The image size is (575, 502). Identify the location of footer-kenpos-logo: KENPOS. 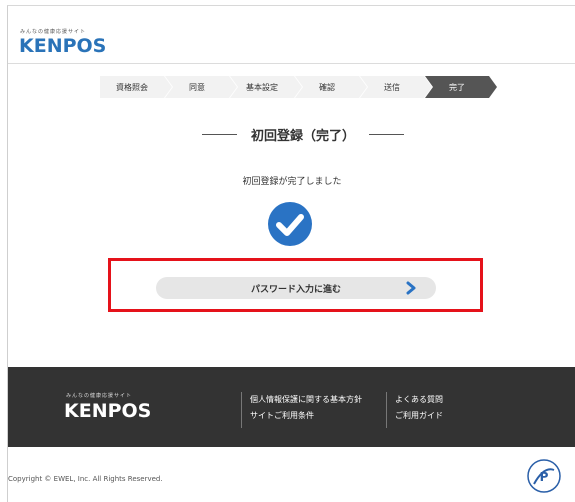
(107, 411).